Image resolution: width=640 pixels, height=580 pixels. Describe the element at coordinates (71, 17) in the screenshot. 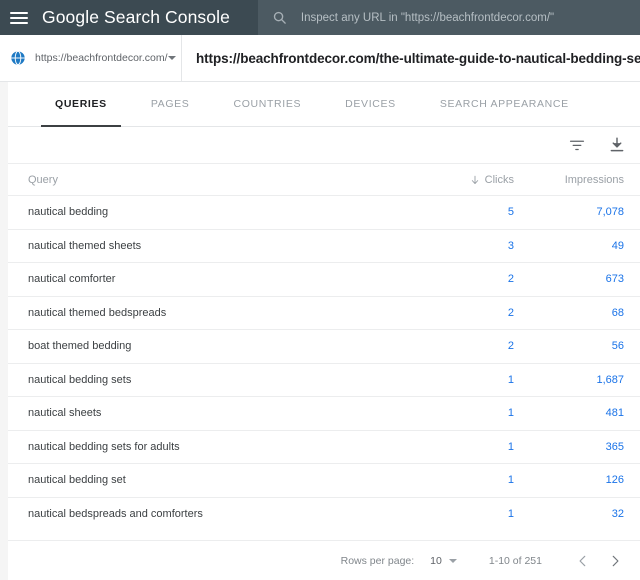

I see `brand-google: Google` at that location.